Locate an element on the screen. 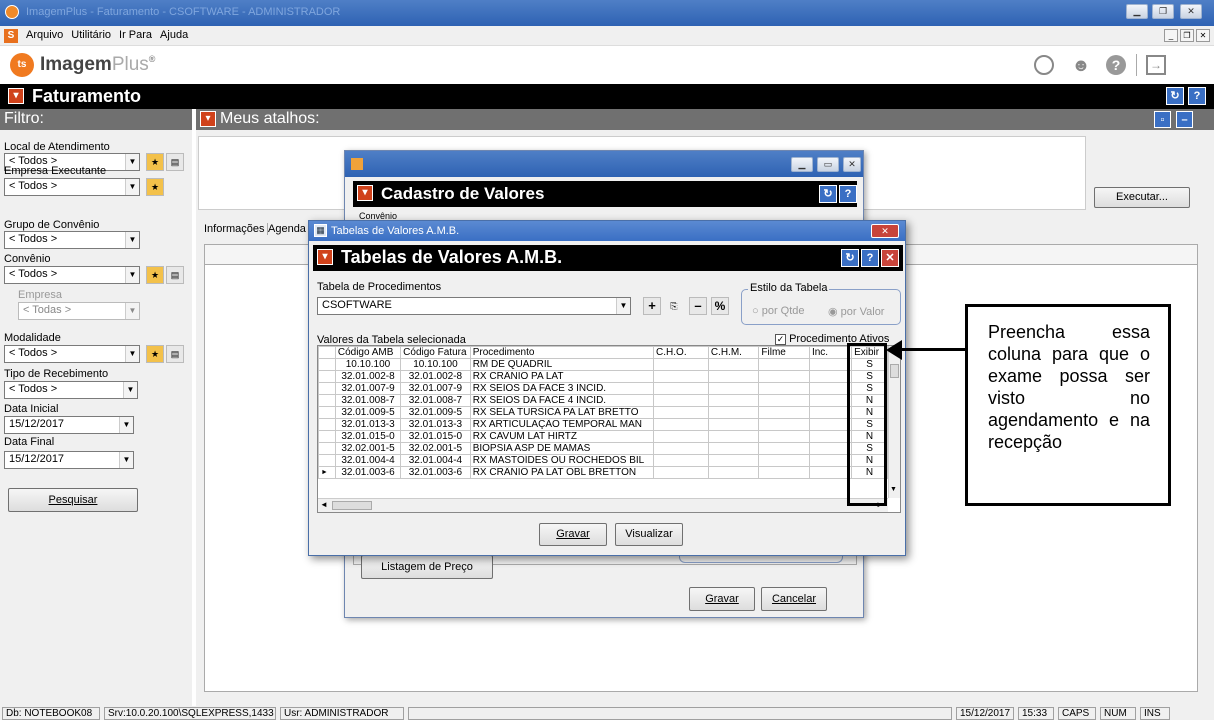 This screenshot has height=720, width=1214. column-header: Inc. is located at coordinates (830, 352).